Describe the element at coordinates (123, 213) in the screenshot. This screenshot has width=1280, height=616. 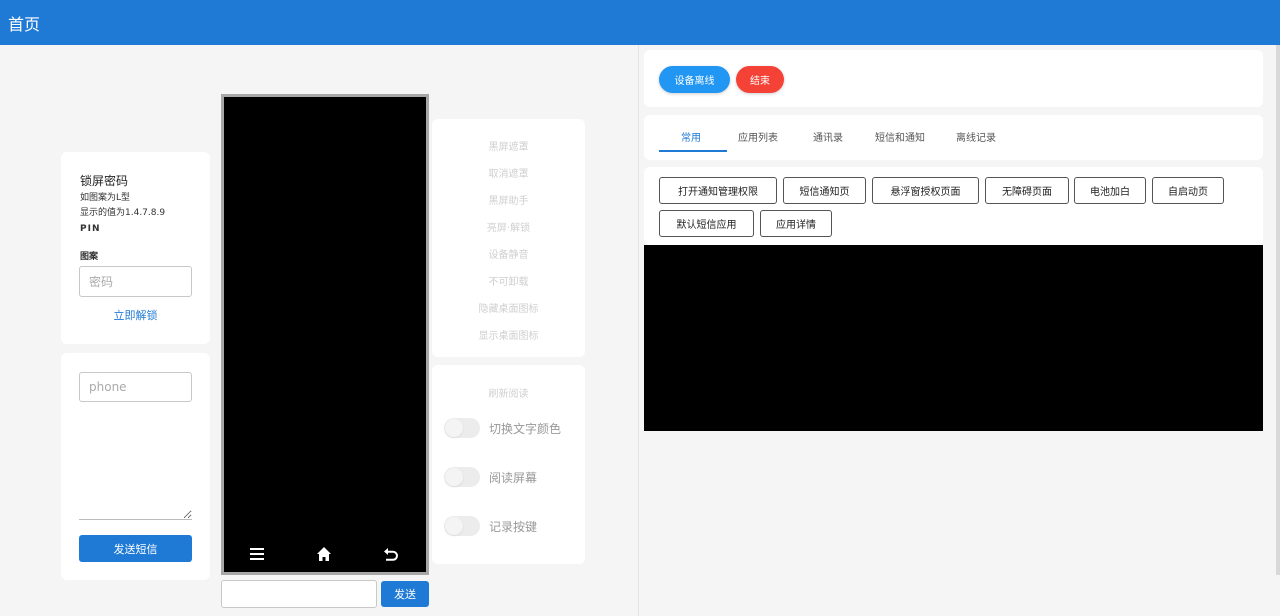
I see `lock-hint-value: 显示的值为1.4.7.8.9` at that location.